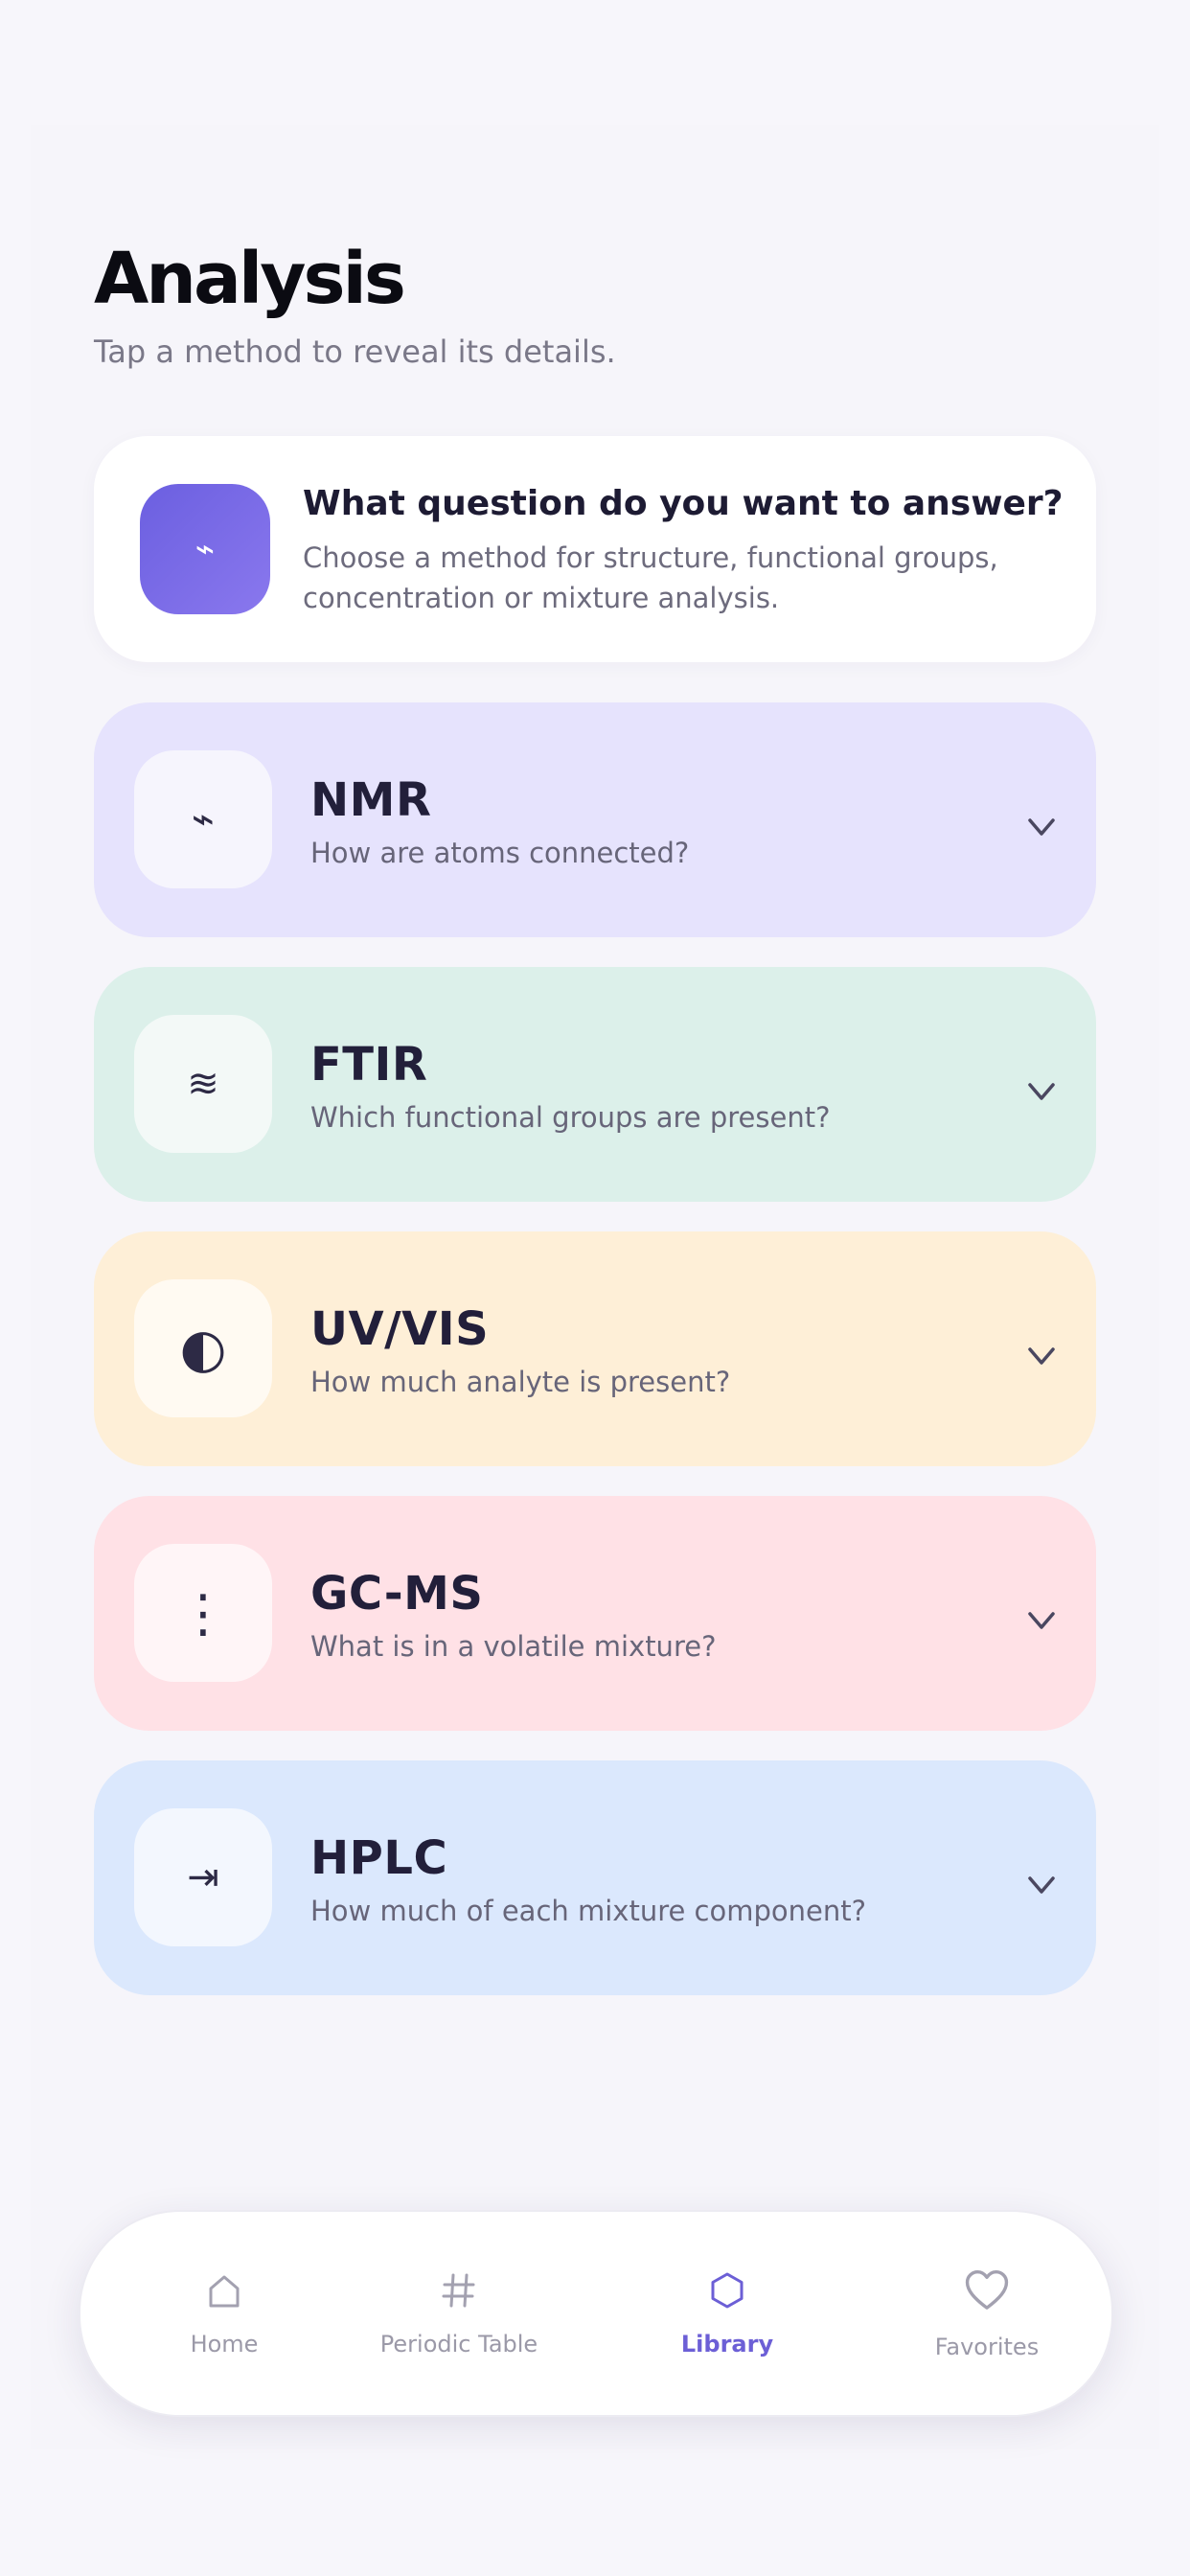 The height and width of the screenshot is (2576, 1190). What do you see at coordinates (369, 1065) in the screenshot?
I see `method-name: FTIR` at bounding box center [369, 1065].